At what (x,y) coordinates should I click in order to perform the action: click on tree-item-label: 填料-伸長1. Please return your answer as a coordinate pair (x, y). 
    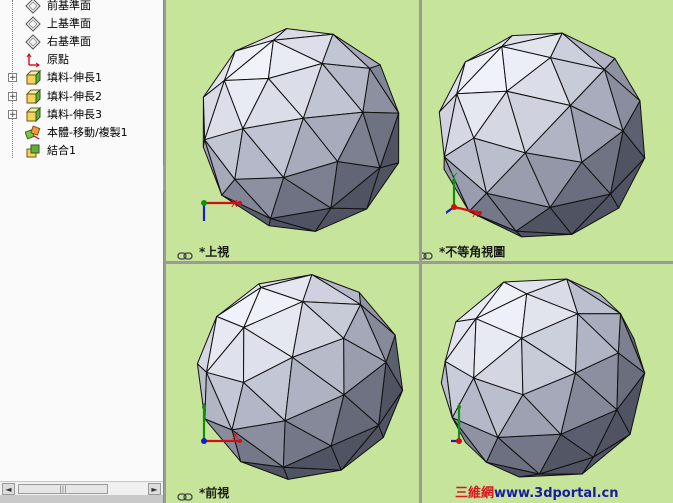
    Looking at the image, I should click on (74, 77).